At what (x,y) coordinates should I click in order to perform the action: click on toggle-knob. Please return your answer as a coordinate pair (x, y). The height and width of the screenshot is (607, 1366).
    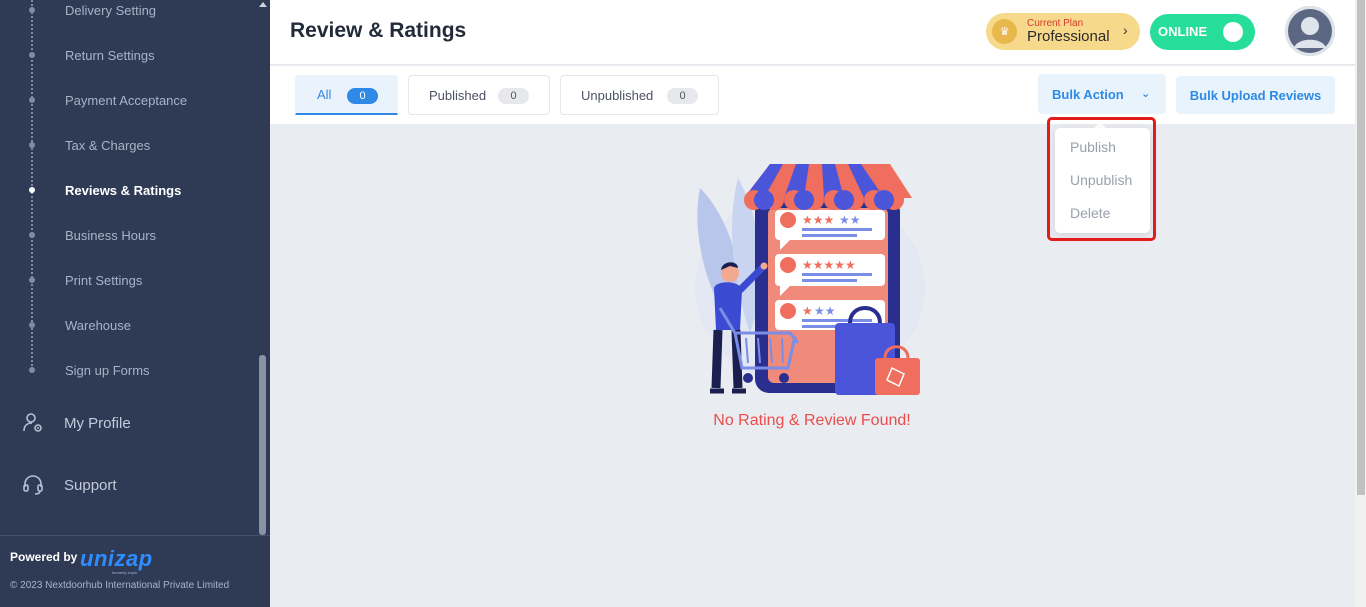
    Looking at the image, I should click on (1233, 32).